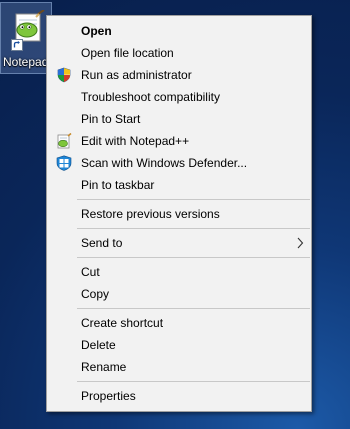 This screenshot has width=350, height=429. I want to click on menu-item-delete: Delete, so click(179, 345).